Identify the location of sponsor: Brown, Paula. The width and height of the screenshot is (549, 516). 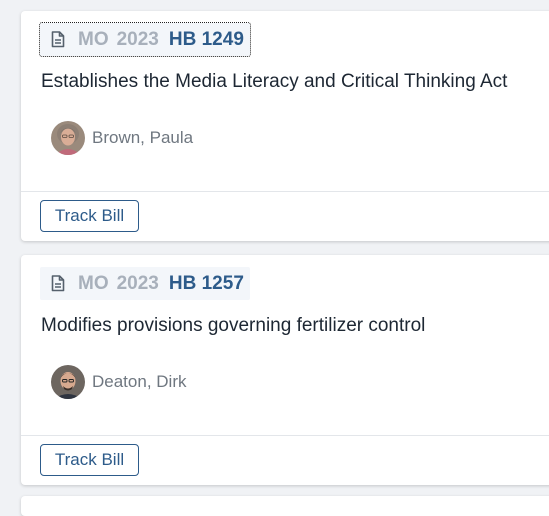
(122, 138).